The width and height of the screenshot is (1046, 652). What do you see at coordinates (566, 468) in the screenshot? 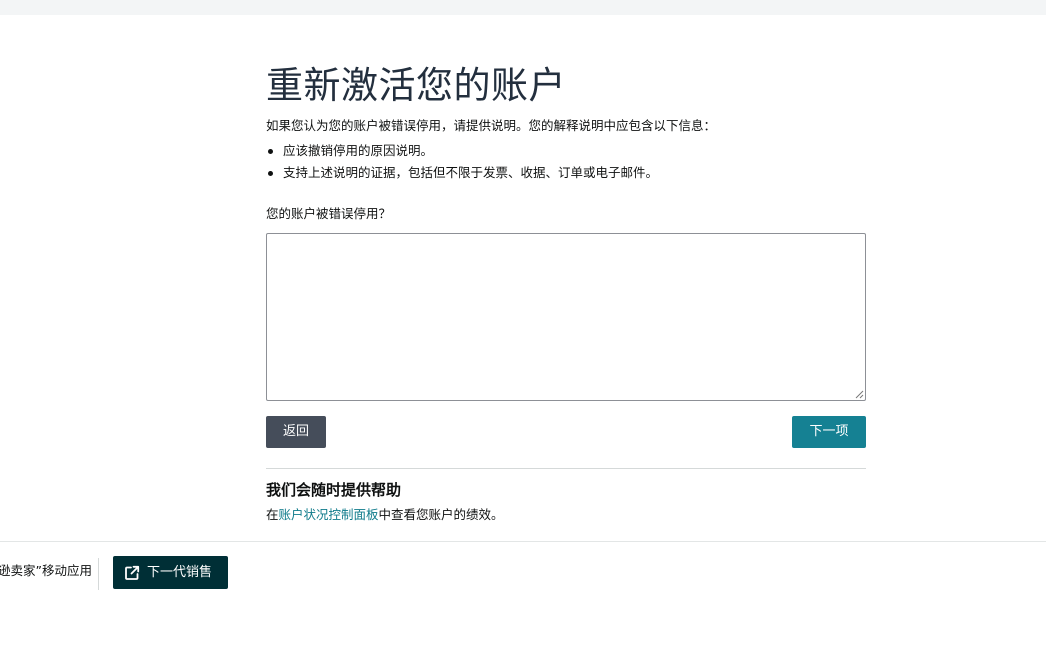
I see `divider` at bounding box center [566, 468].